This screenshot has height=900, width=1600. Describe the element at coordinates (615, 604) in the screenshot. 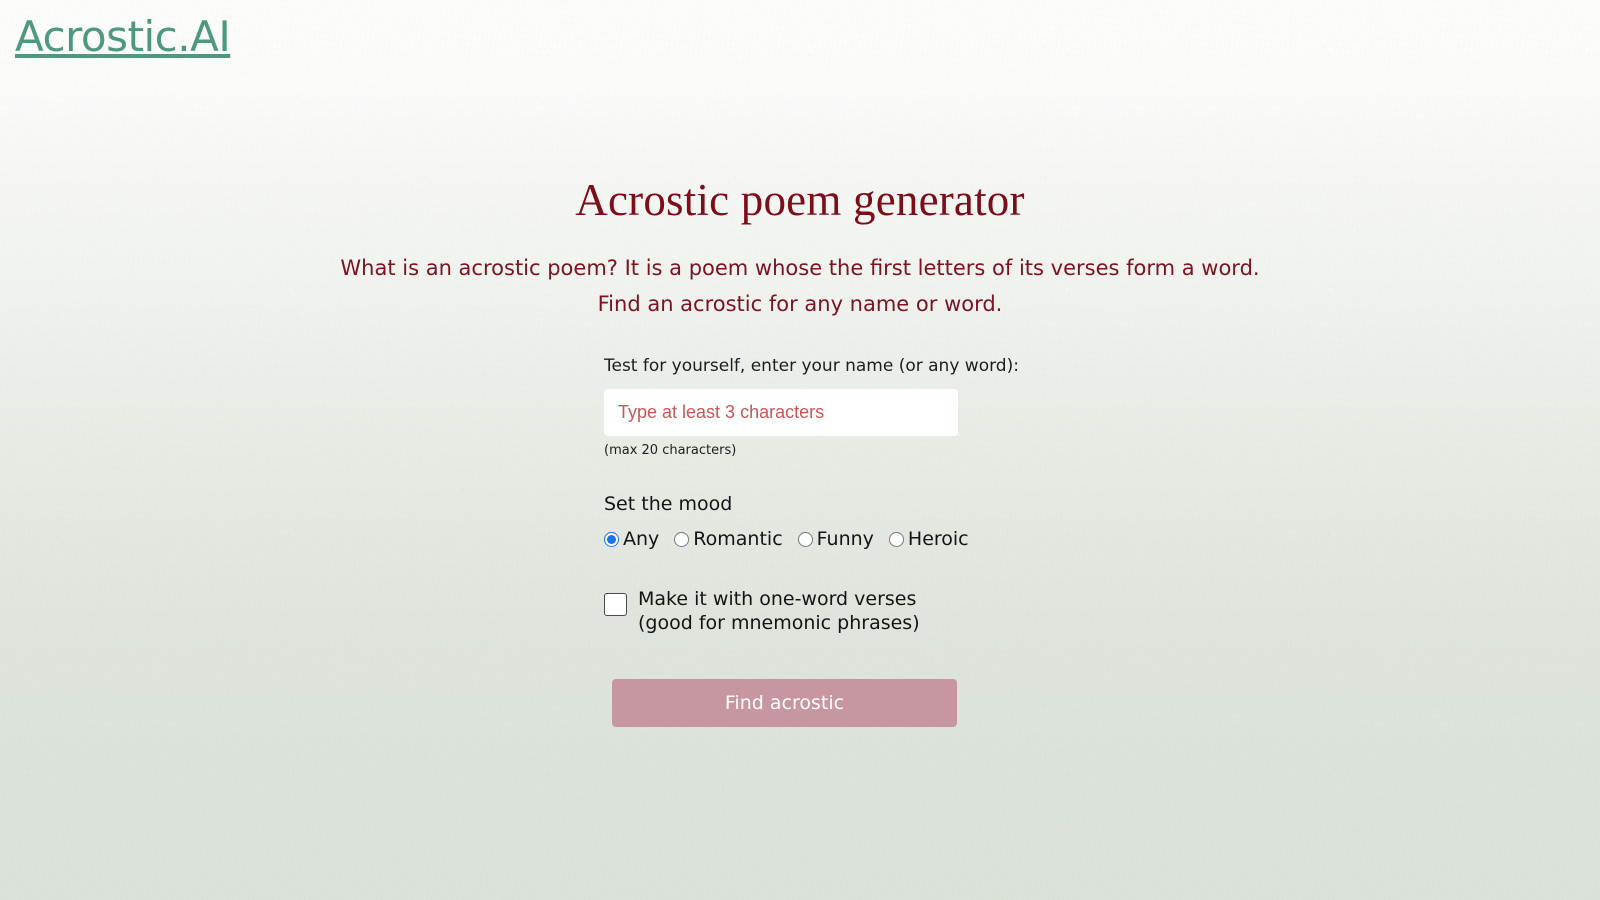

I see `one-word-verses-checkbox` at that location.